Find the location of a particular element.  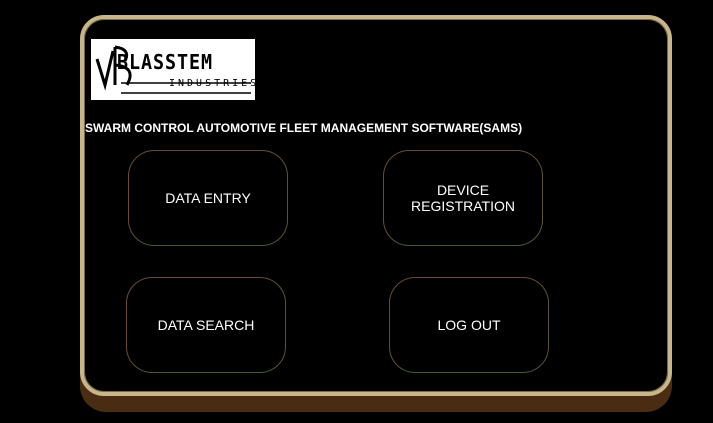

device-registration-label: DEVICE REGISTRATION is located at coordinates (463, 198).